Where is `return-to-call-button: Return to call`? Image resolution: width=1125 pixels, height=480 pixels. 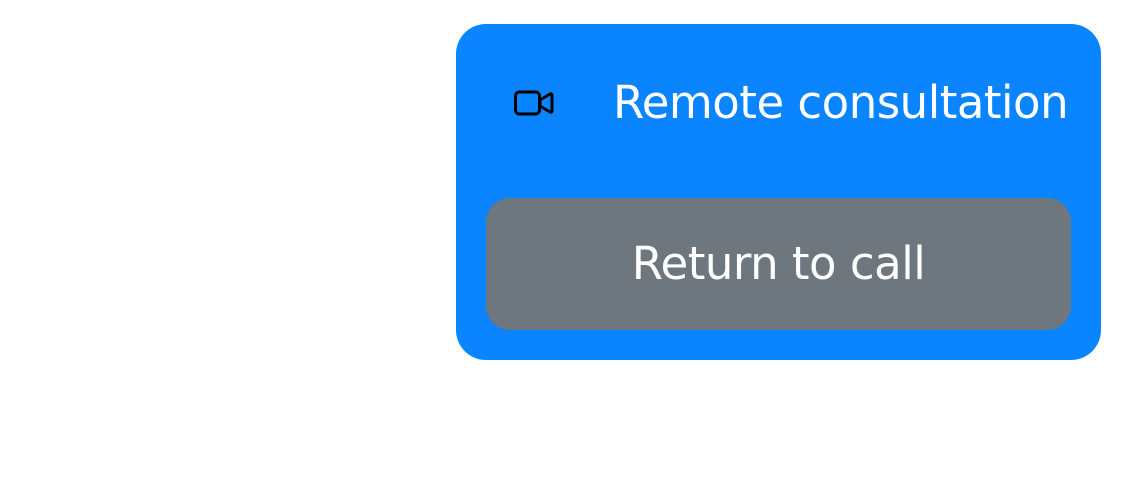 return-to-call-button: Return to call is located at coordinates (778, 264).